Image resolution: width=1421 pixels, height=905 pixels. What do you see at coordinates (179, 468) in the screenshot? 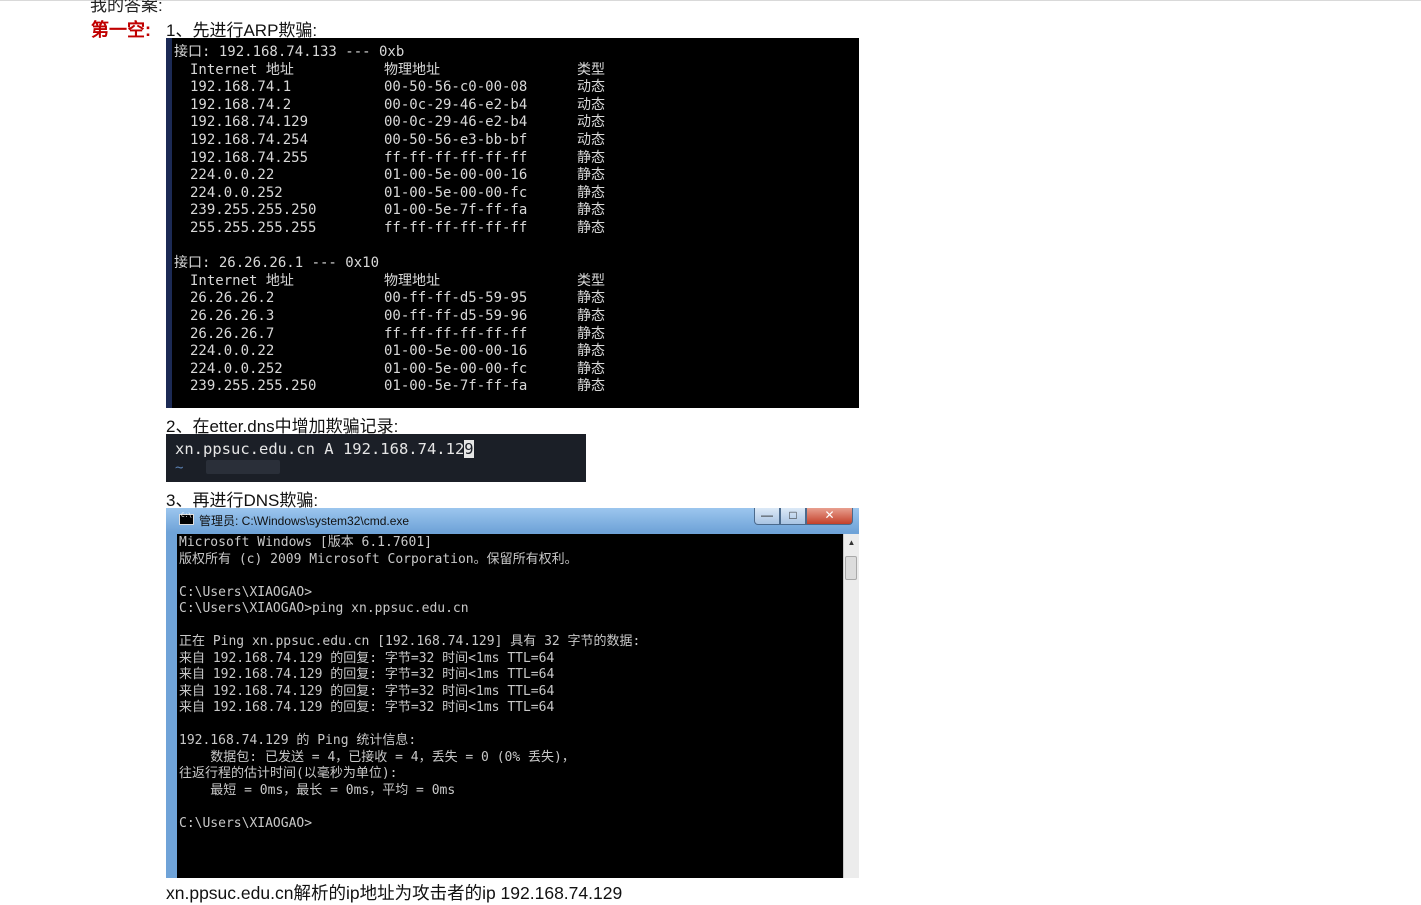
I see `vim-tilde: ~` at bounding box center [179, 468].